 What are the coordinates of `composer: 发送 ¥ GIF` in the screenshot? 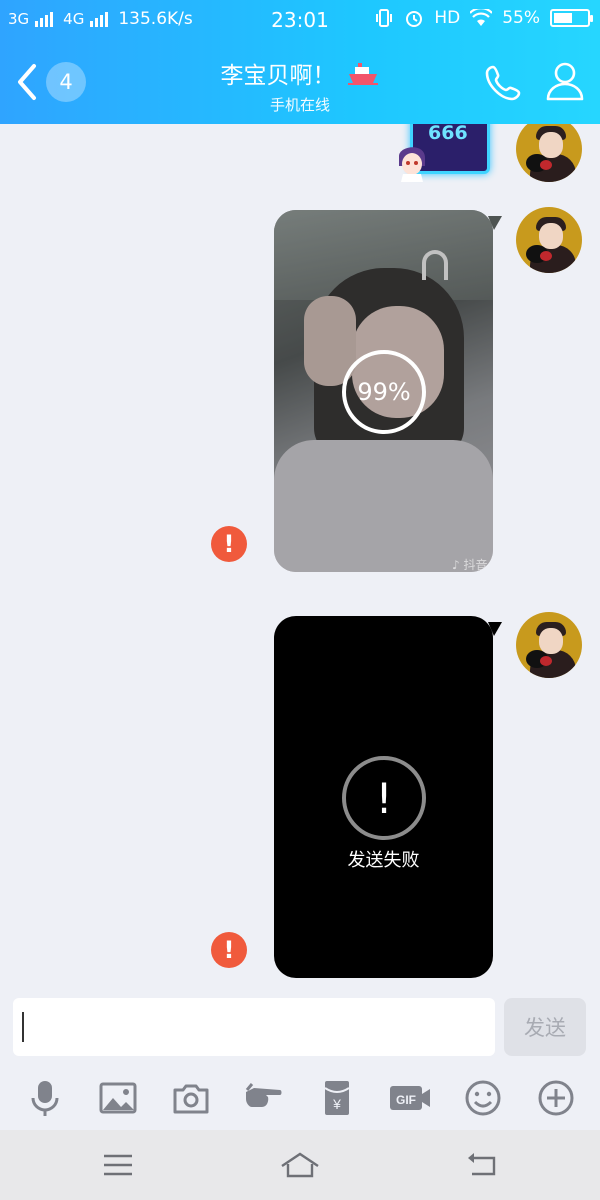 It's located at (300, 1060).